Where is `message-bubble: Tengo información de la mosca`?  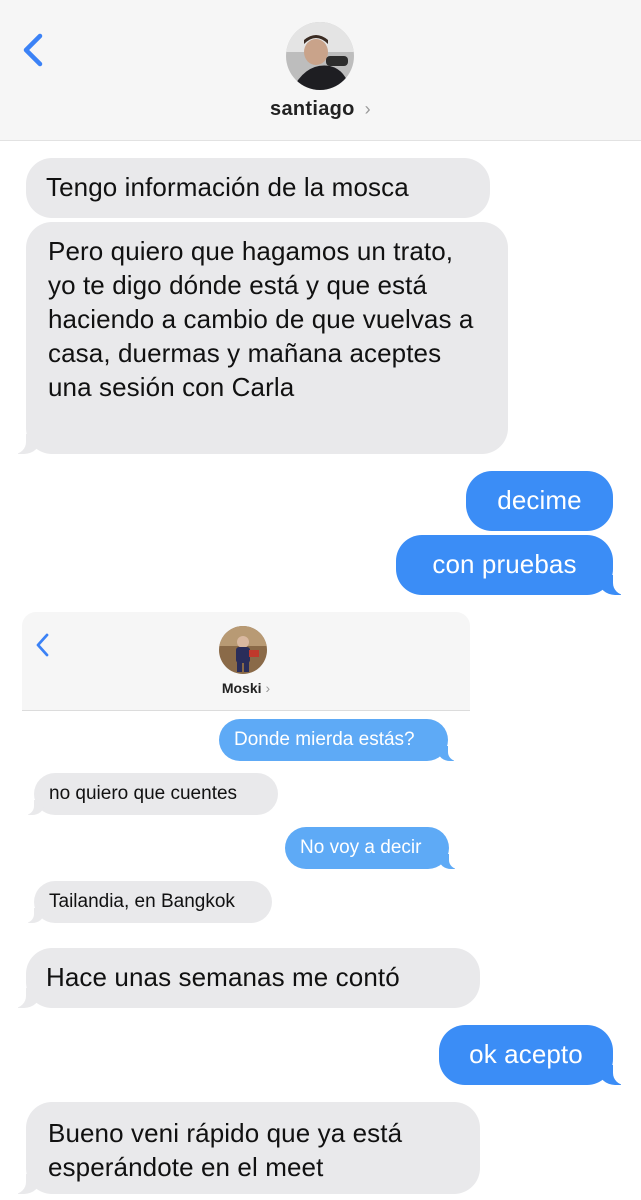
message-bubble: Tengo información de la mosca is located at coordinates (258, 188).